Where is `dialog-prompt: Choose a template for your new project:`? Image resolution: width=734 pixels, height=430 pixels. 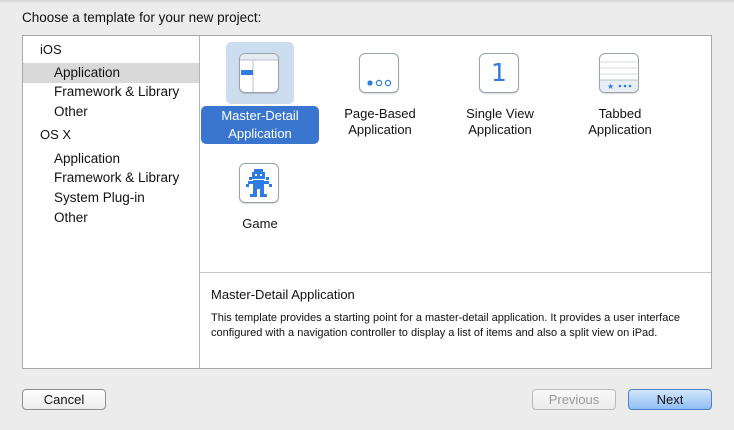 dialog-prompt: Choose a template for your new project: is located at coordinates (142, 17).